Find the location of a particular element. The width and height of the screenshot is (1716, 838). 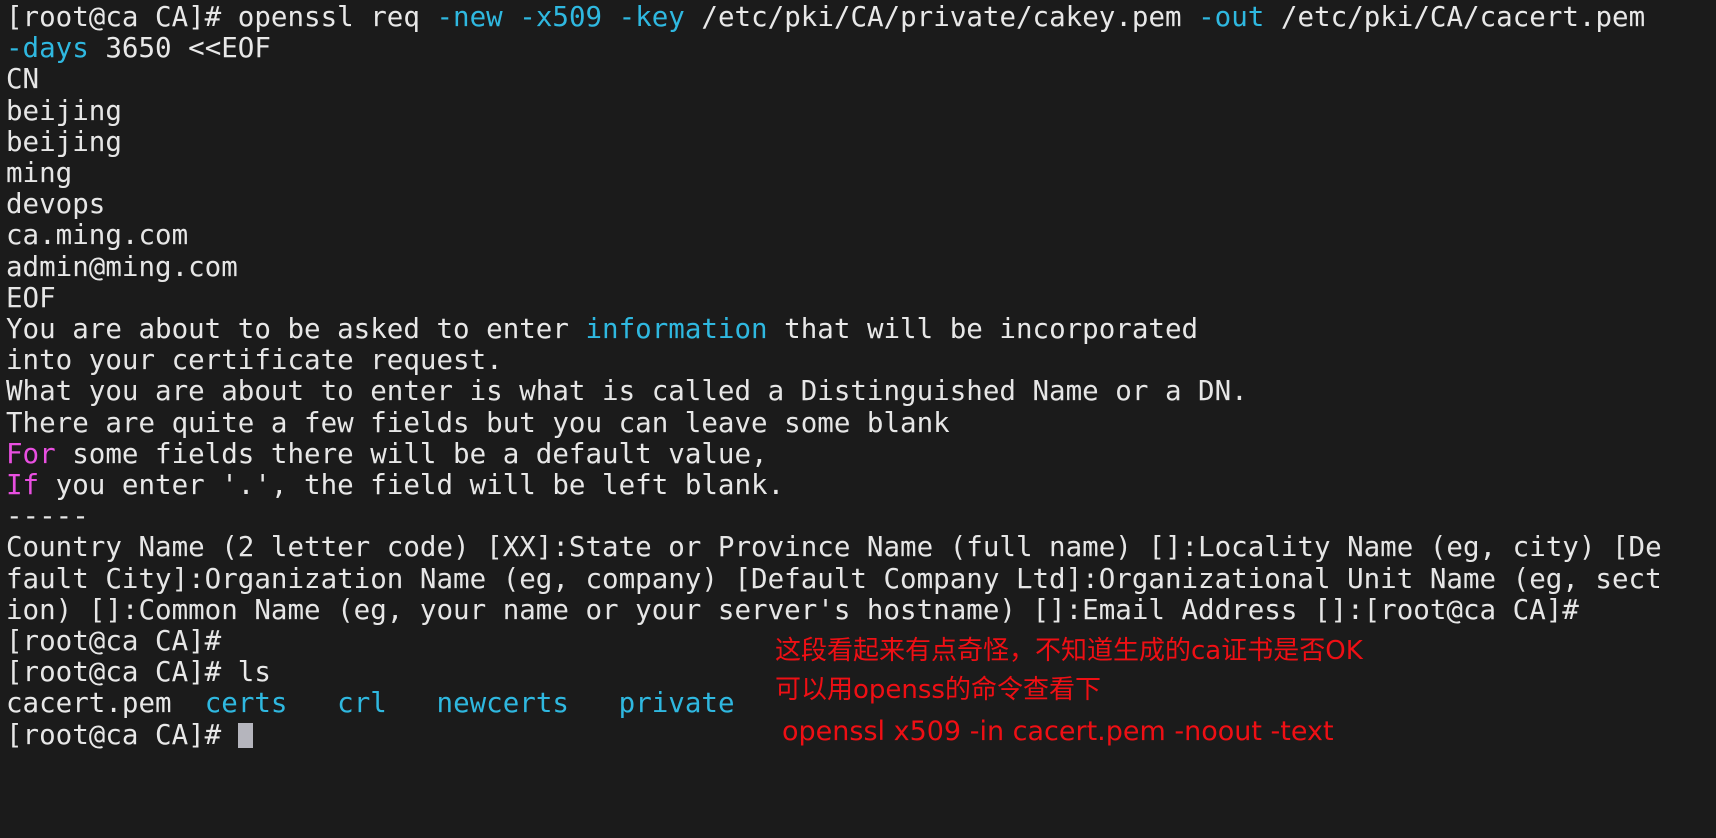

annotation-suggested-command: openssl x509 -in cacert.pem -noout -text is located at coordinates (1058, 731).